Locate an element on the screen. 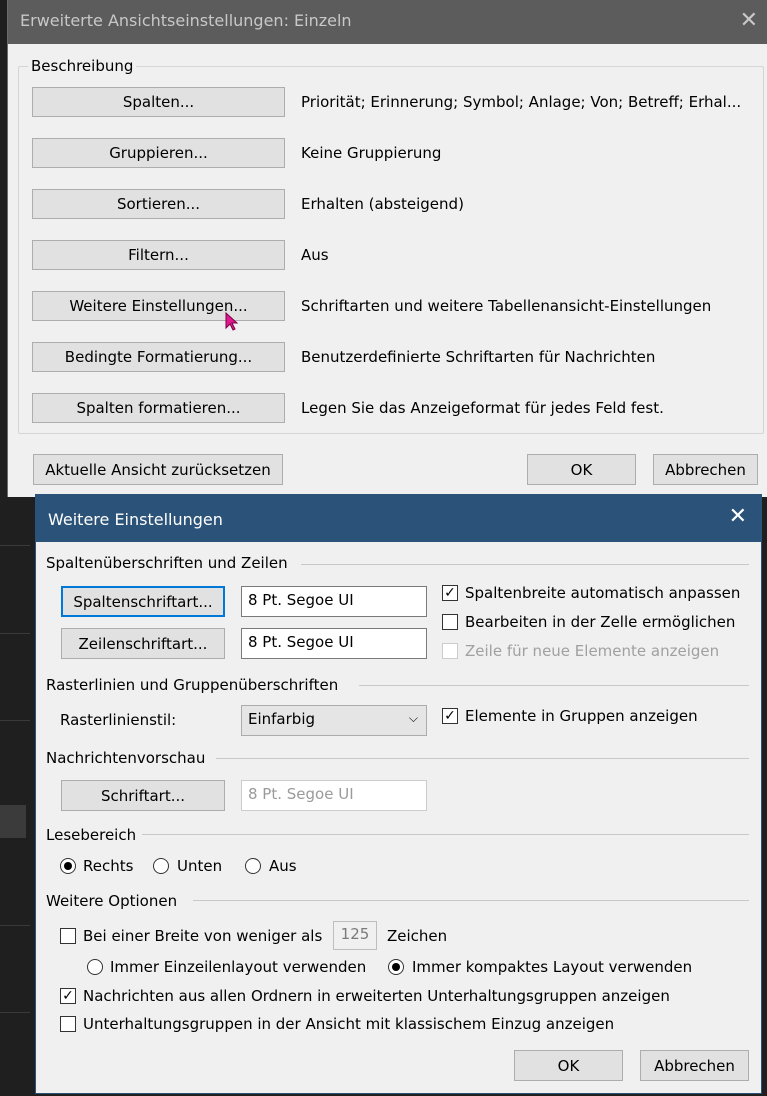  auto-width-label: Spaltenbreite automatisch anpassen is located at coordinates (603, 593).